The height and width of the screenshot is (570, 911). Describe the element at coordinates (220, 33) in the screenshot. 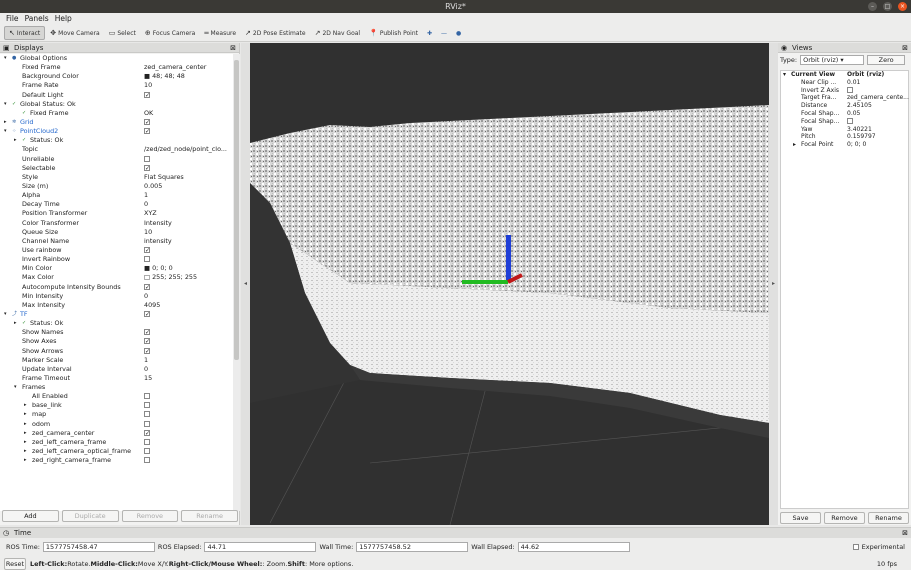

I see `tool-measure: ═ Measure` at that location.